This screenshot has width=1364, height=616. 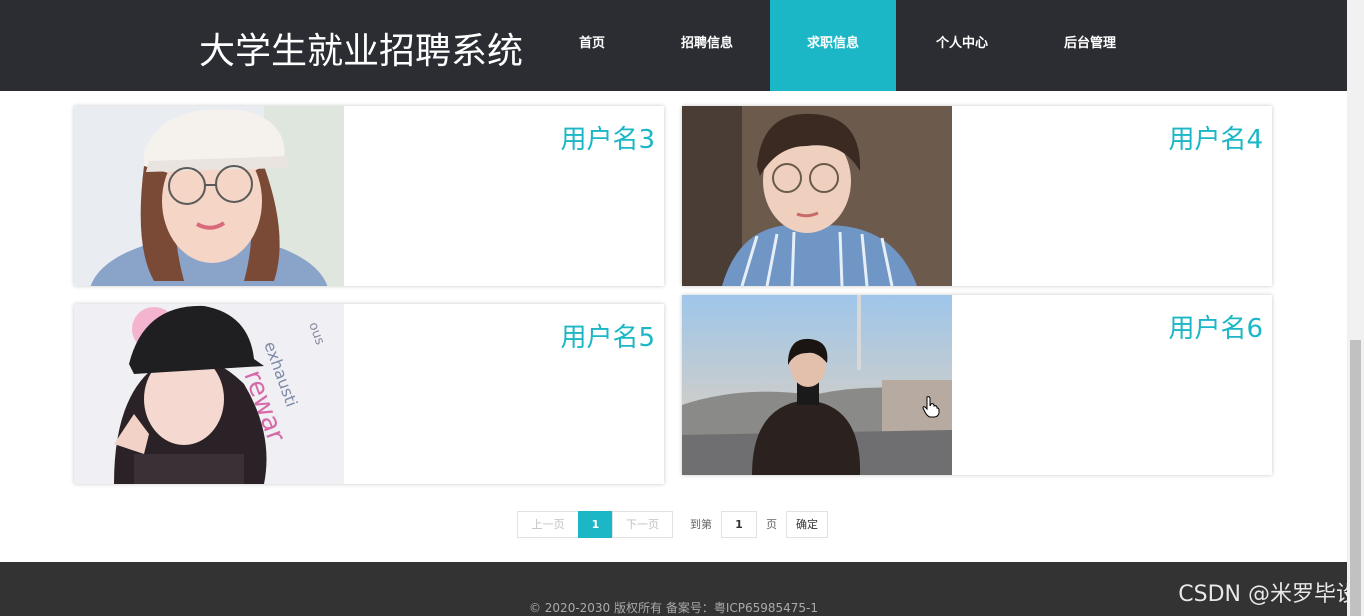 I want to click on username: 用户名5, so click(x=607, y=335).